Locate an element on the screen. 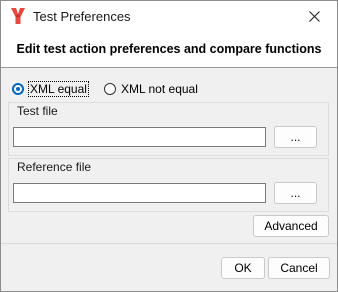  reference-file-input is located at coordinates (139, 193).